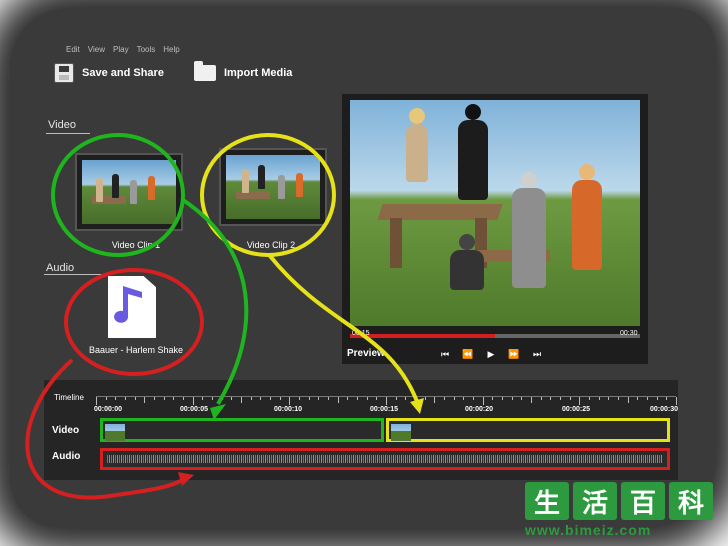  I want to click on watermark-logo: 生 活 百 科 www.bimeiz.com, so click(623, 511).